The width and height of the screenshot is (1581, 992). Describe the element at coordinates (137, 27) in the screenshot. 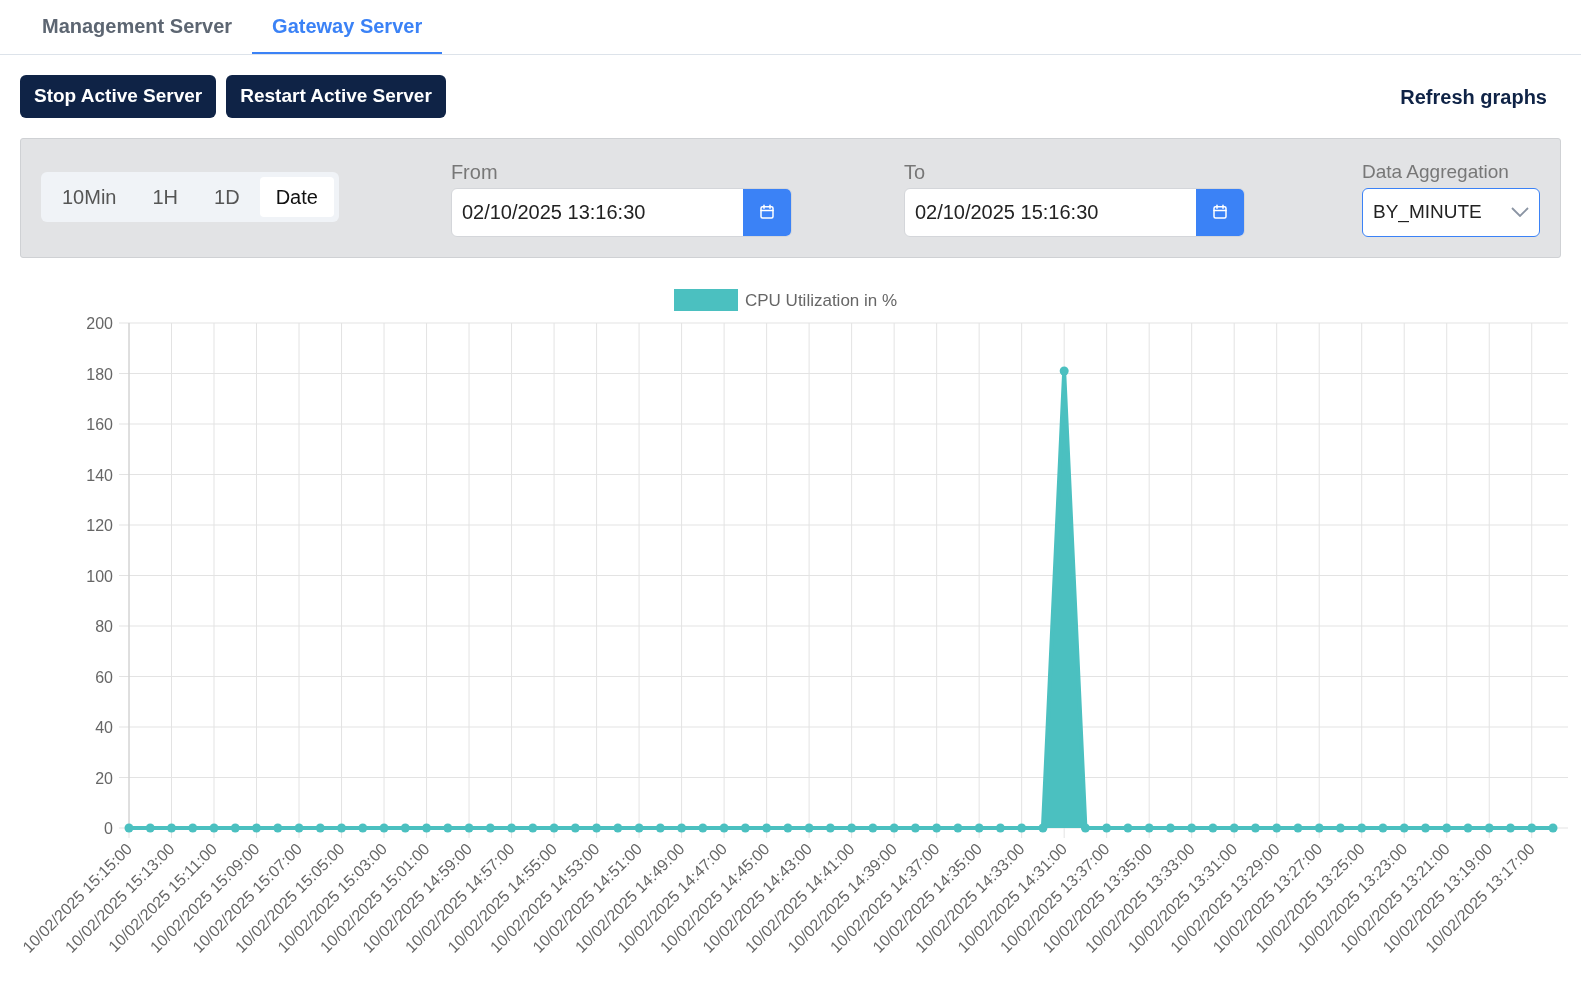

I see `tab: Management Server` at that location.